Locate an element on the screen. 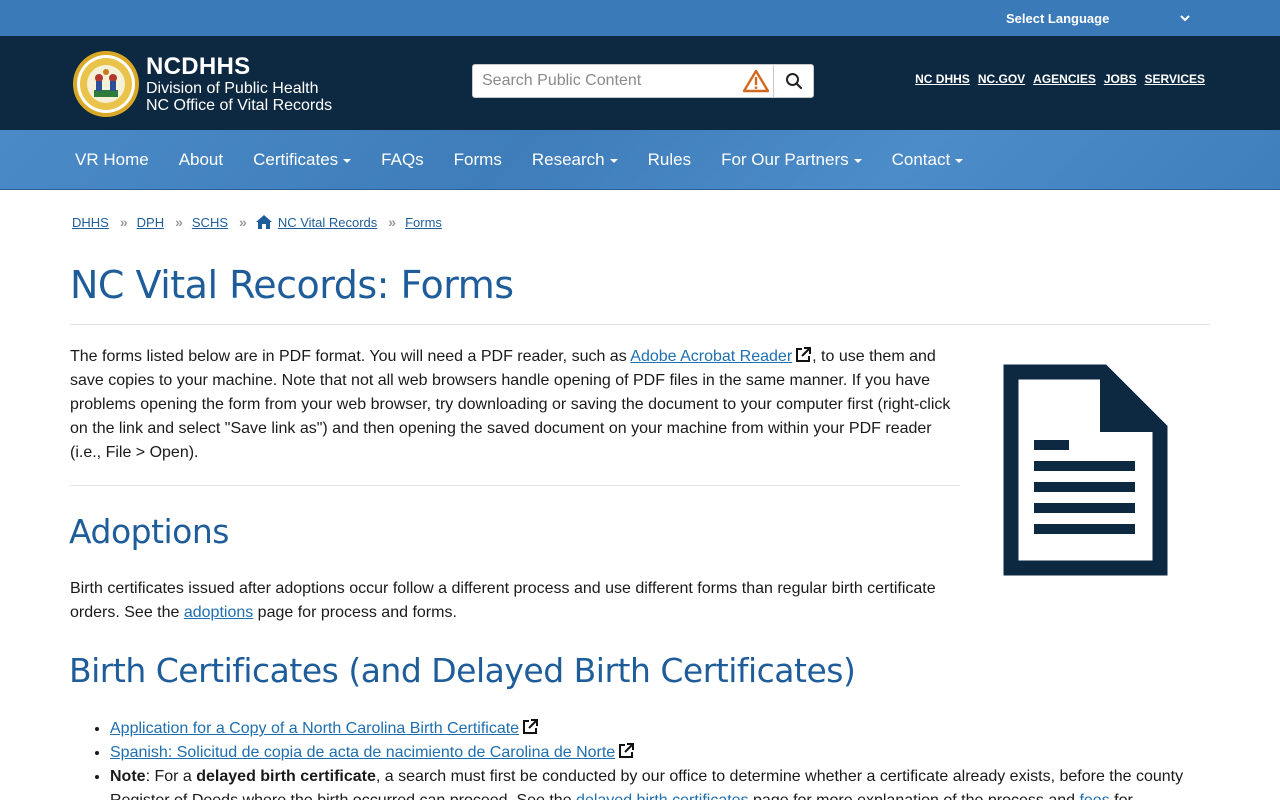  nav-item-label: FAQs is located at coordinates (402, 159).